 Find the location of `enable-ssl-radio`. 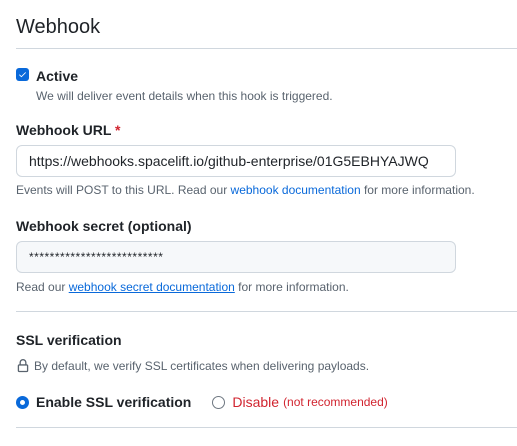

enable-ssl-radio is located at coordinates (22, 402).